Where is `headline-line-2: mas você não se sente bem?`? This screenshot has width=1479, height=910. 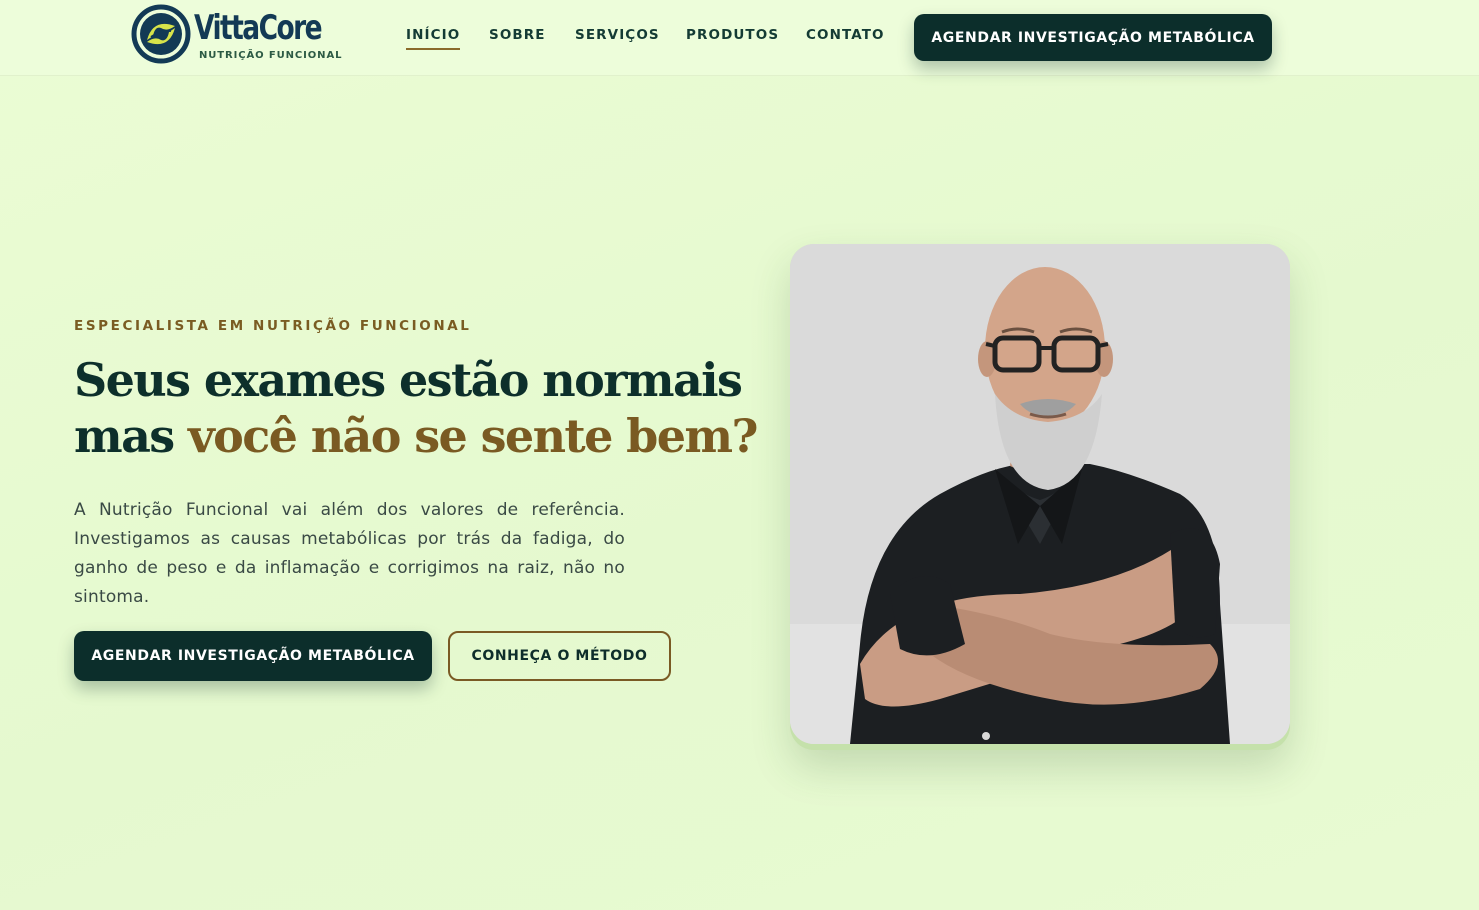
headline-line-2: mas você não se sente bem? is located at coordinates (416, 436).